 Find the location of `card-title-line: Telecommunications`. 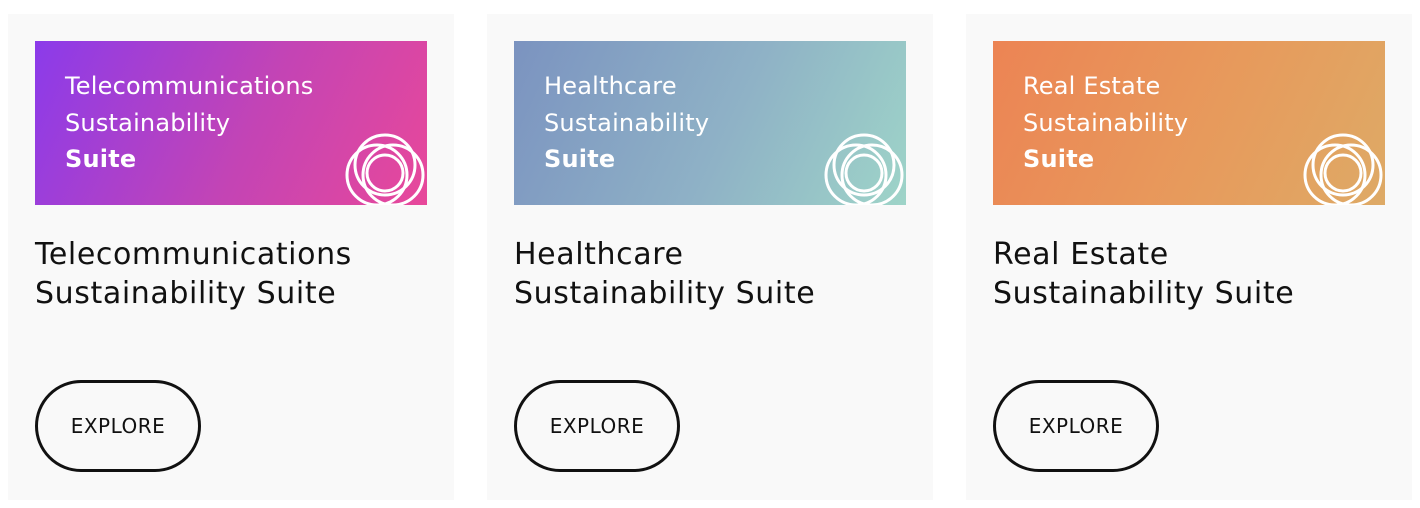

card-title-line: Telecommunications is located at coordinates (193, 254).